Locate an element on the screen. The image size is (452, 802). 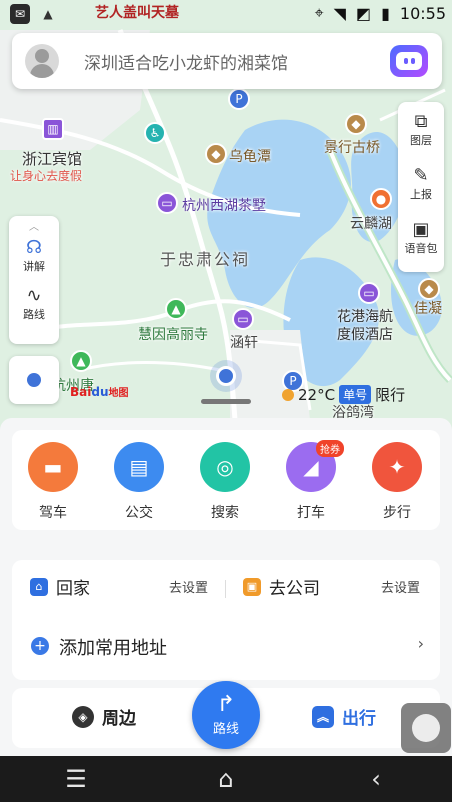
quick-action-label: 公交 is located at coordinates (139, 513).